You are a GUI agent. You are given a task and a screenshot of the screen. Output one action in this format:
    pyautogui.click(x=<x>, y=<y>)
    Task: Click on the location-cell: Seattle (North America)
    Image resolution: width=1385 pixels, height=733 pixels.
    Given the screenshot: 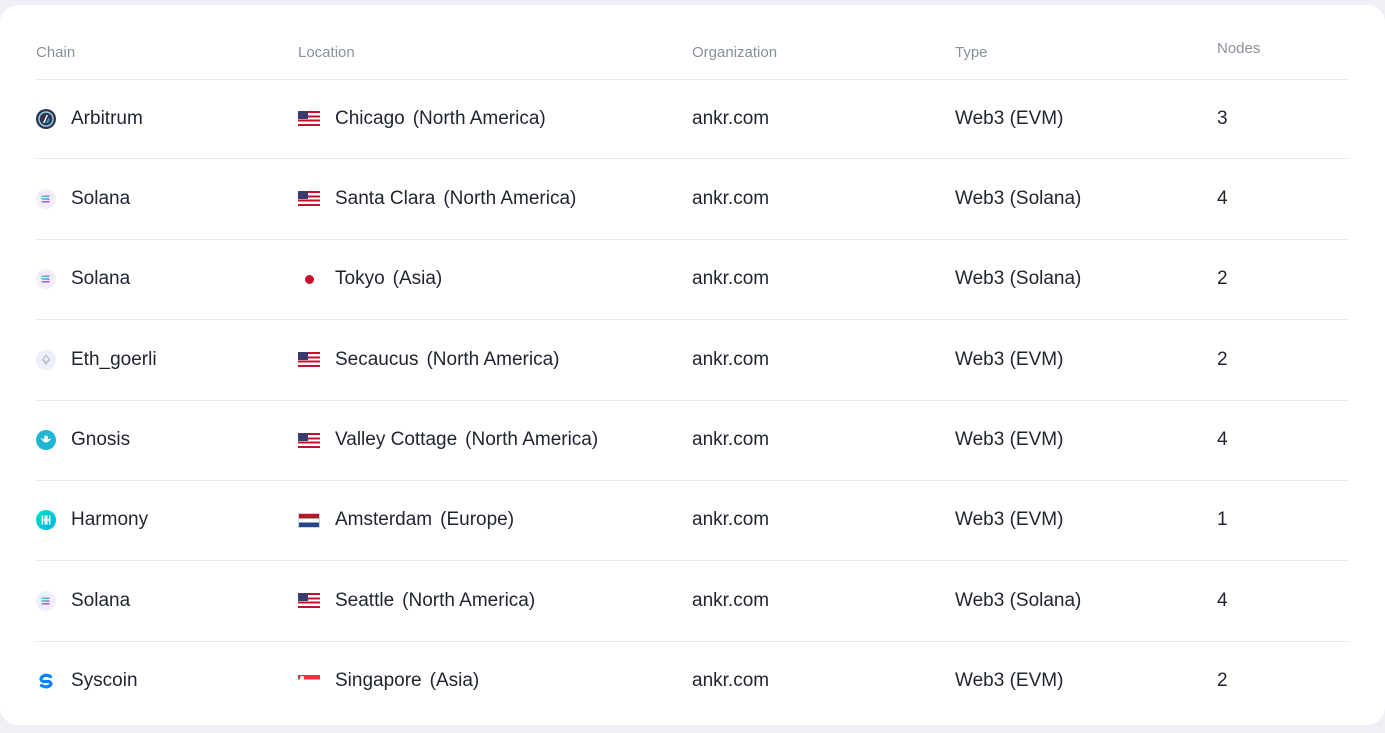 What is the action you would take?
    pyautogui.click(x=416, y=600)
    